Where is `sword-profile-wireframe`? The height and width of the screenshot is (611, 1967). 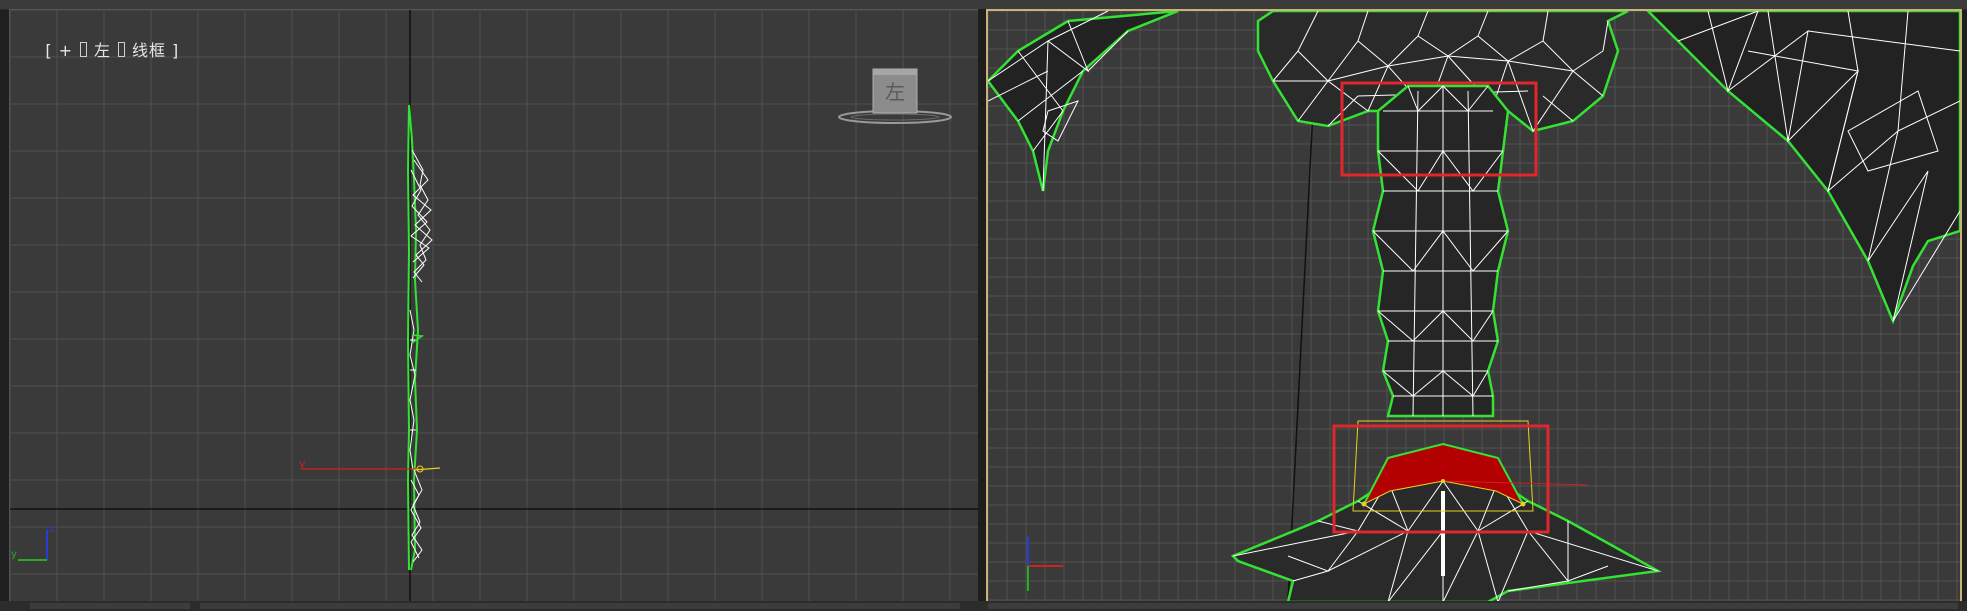 sword-profile-wireframe is located at coordinates (419, 337).